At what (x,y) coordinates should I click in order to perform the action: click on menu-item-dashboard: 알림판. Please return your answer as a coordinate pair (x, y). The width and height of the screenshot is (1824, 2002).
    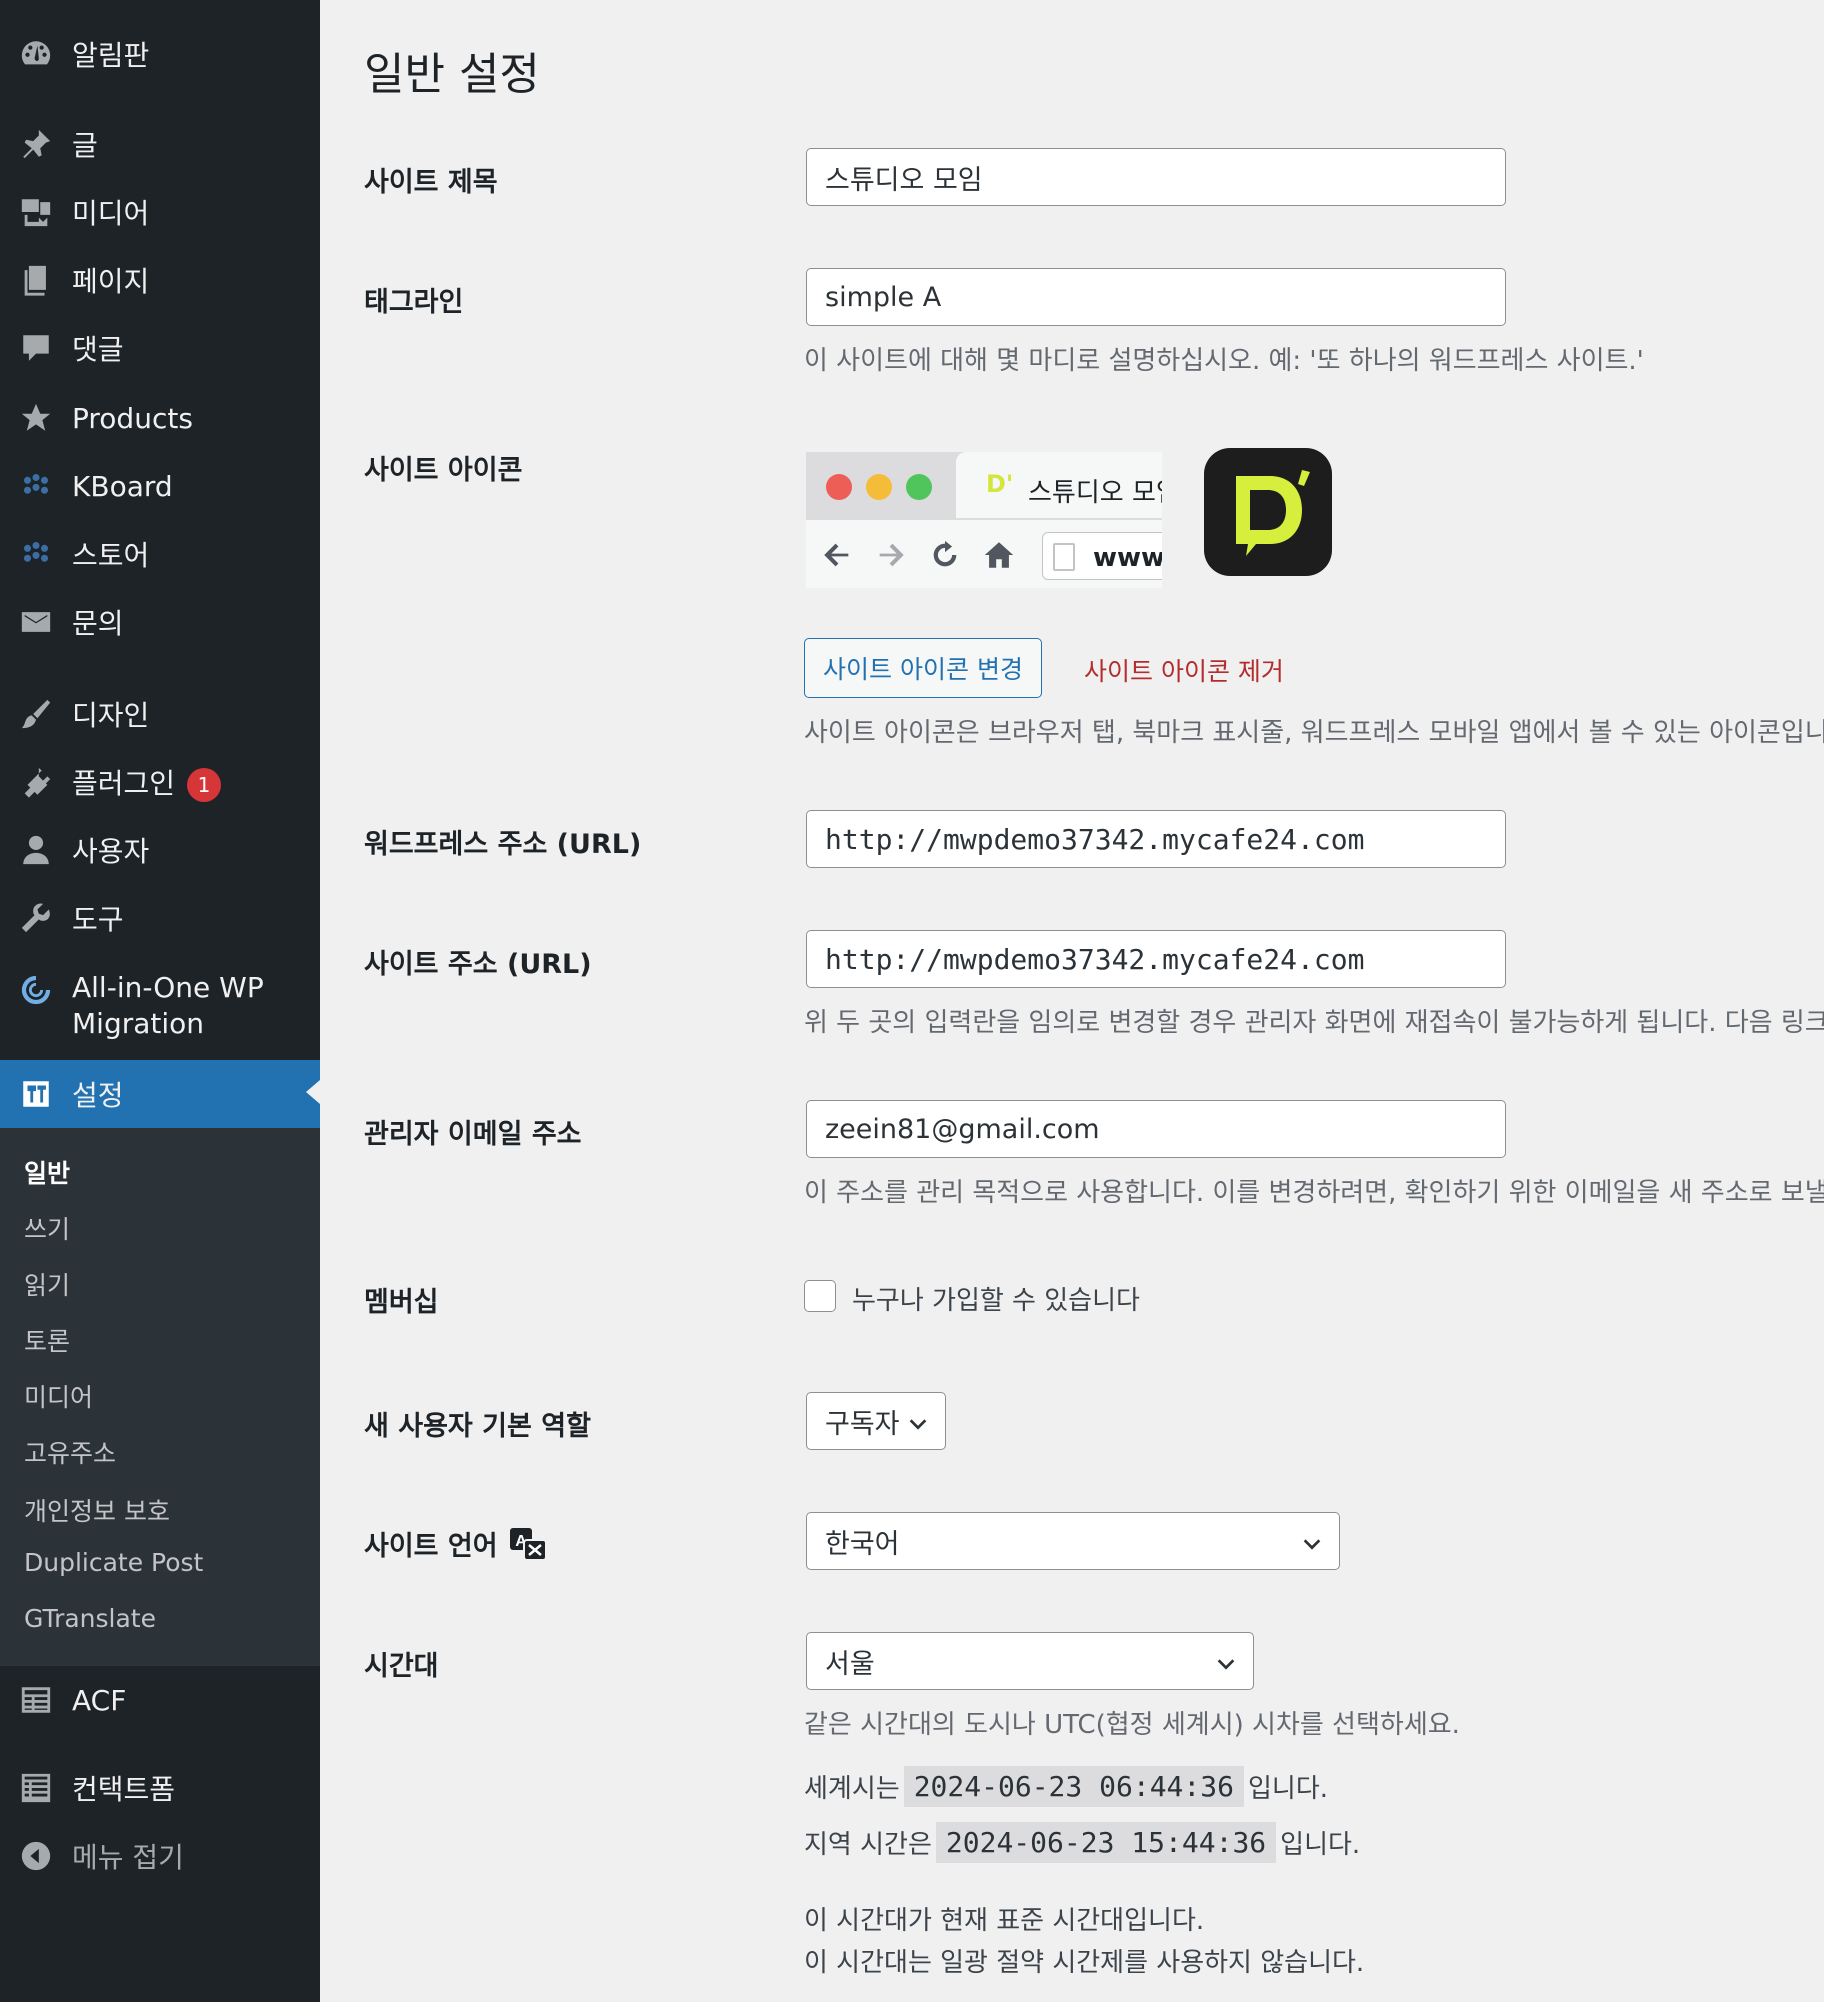
    Looking at the image, I should click on (160, 54).